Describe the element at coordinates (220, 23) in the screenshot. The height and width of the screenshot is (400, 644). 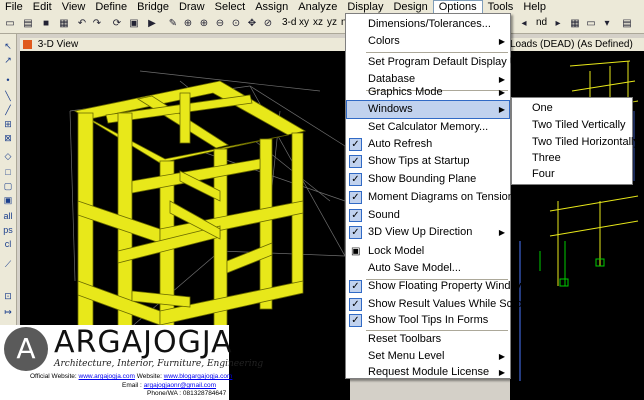
I see `zoom-out-icon: ⊖` at that location.